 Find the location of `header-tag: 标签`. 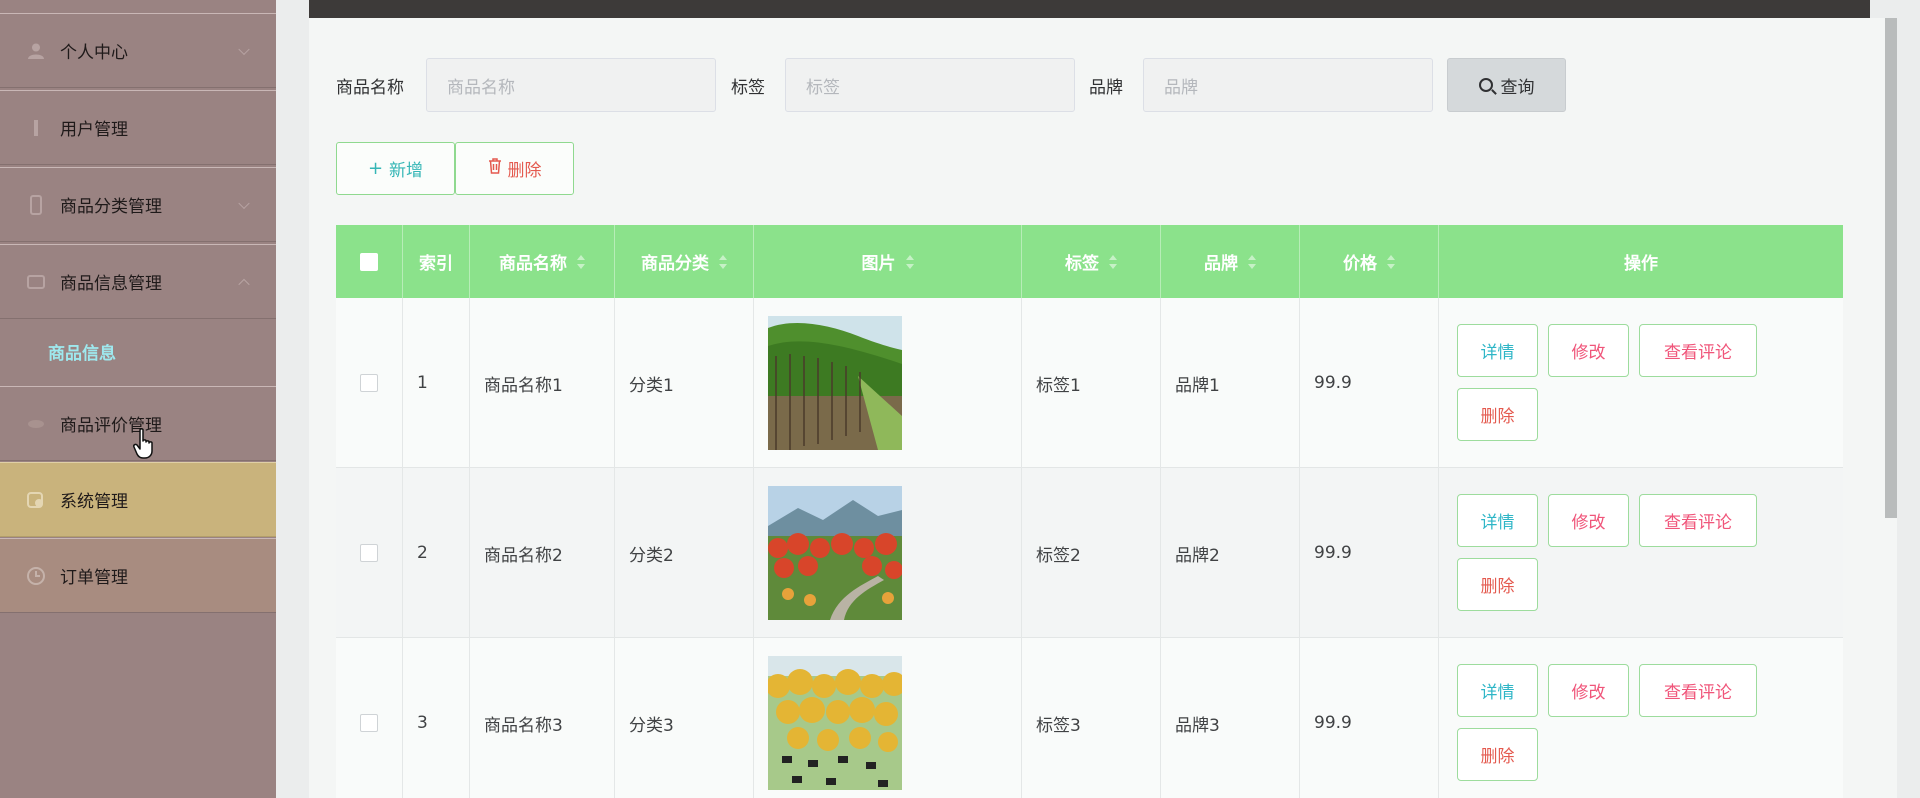

header-tag: 标签 is located at coordinates (1091, 261).